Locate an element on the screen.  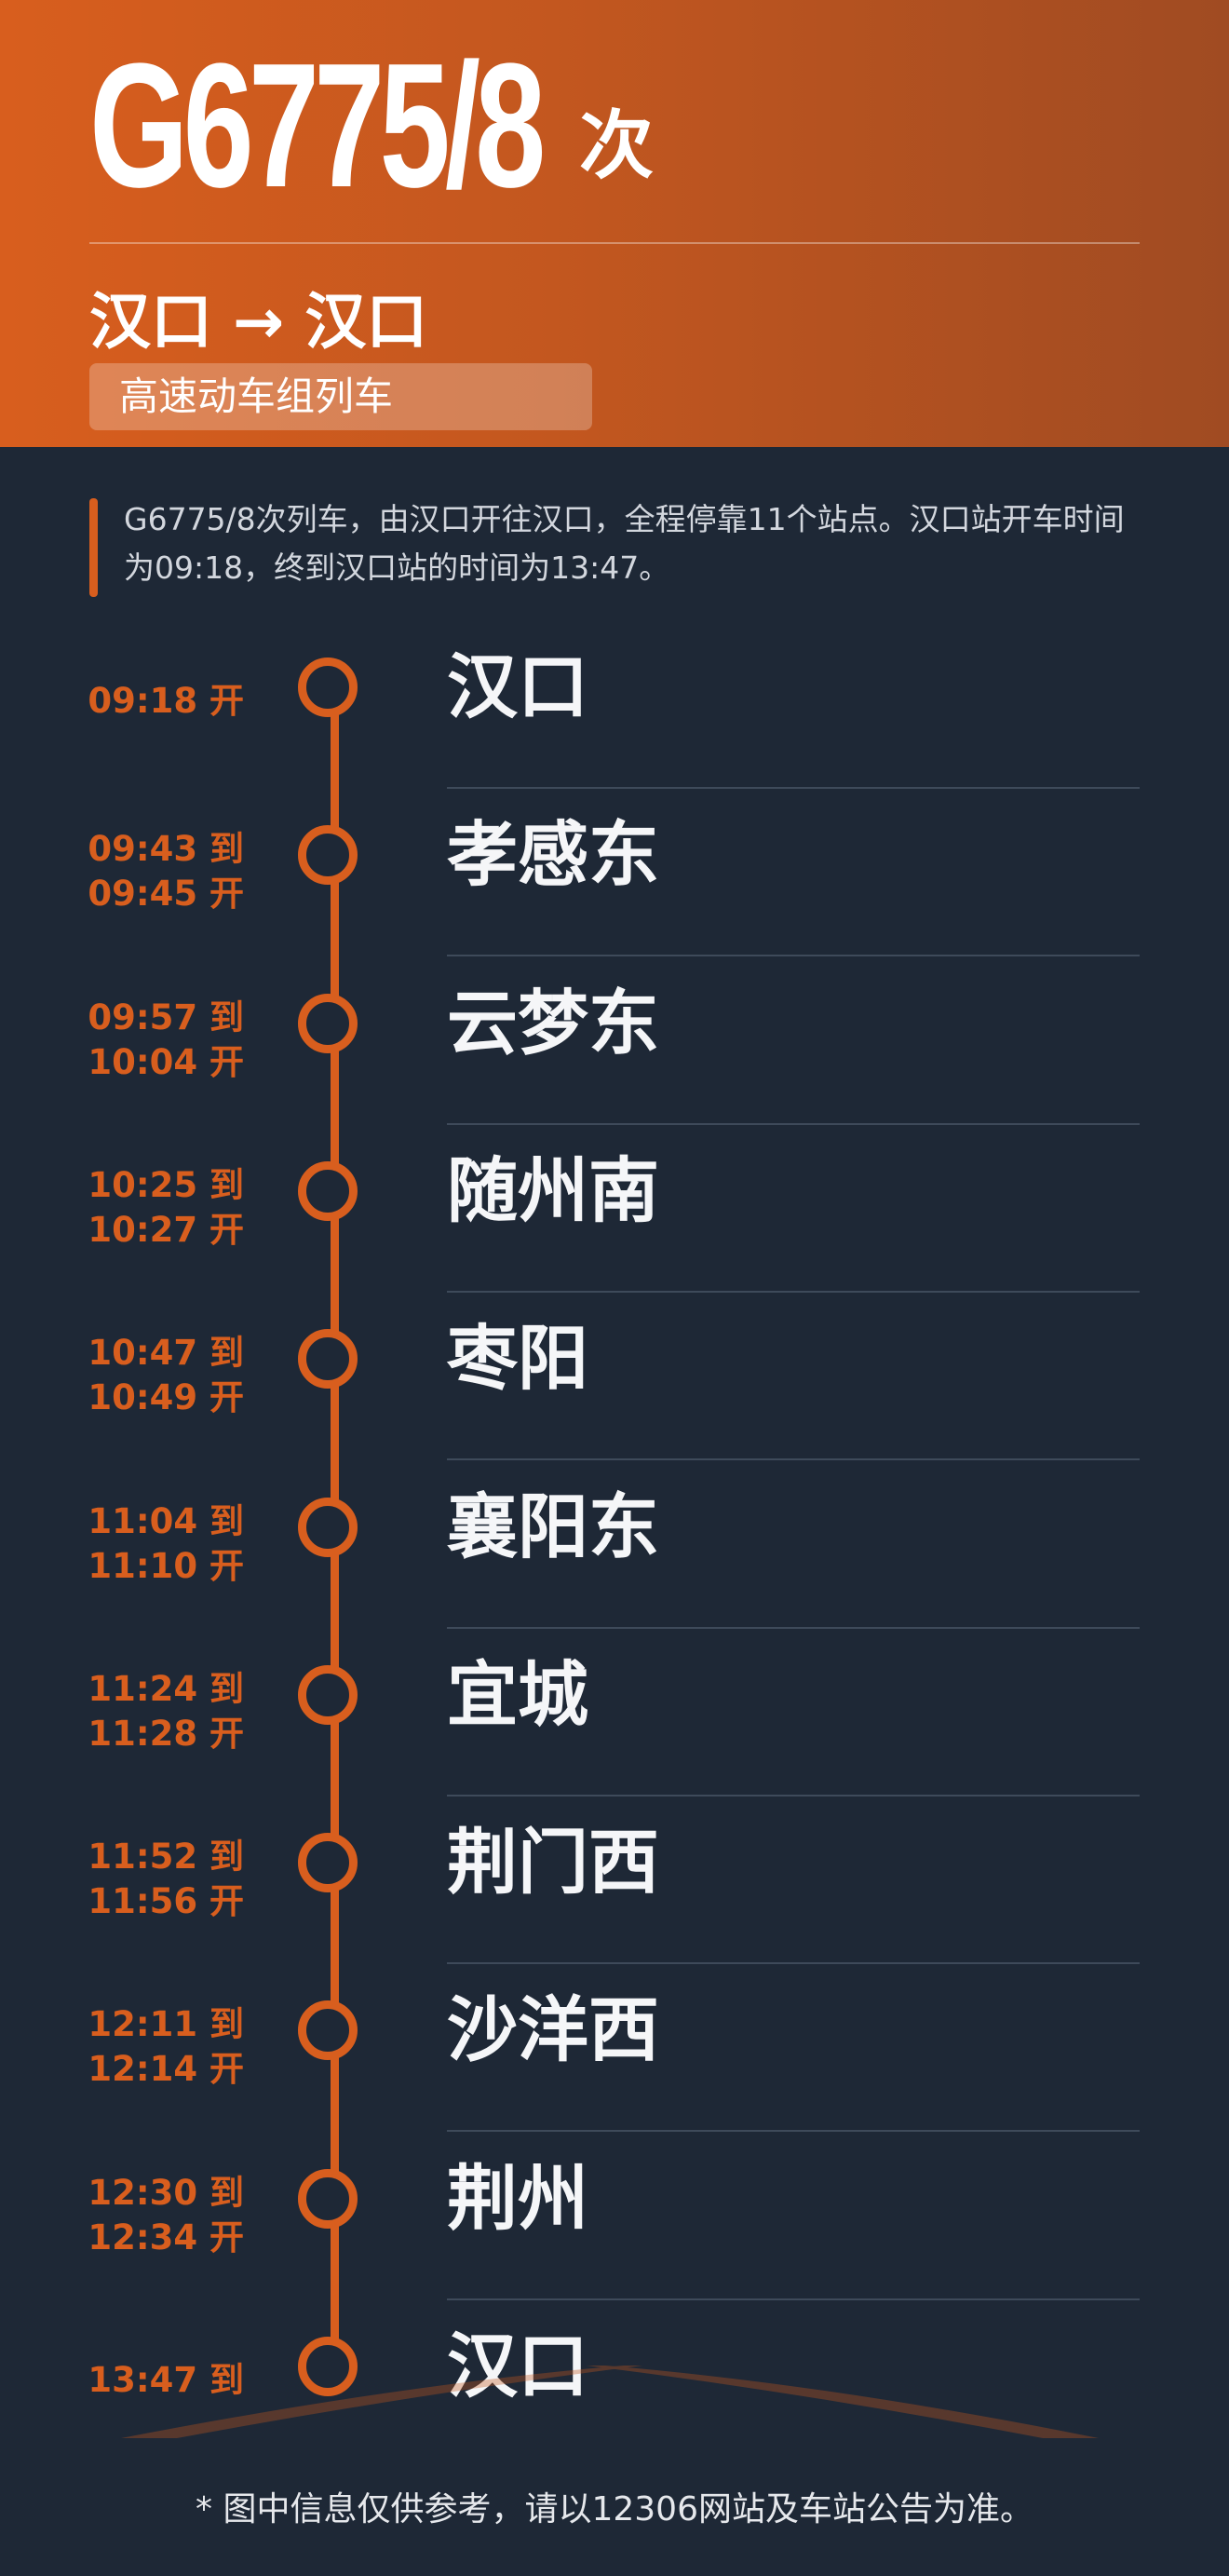
stop-depart-time: 12:14 开 is located at coordinates (166, 2069).